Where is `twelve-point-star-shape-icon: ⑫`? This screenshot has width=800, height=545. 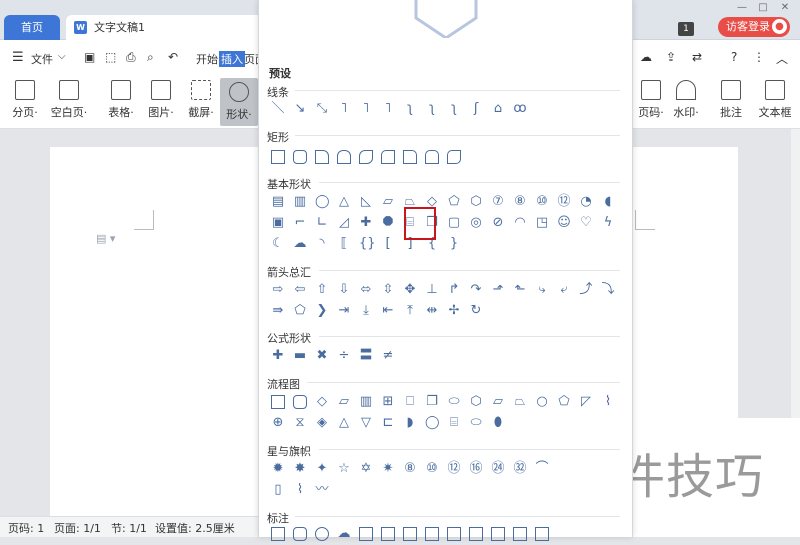
twelve-point-star-shape-icon: ⑫ is located at coordinates (454, 469).